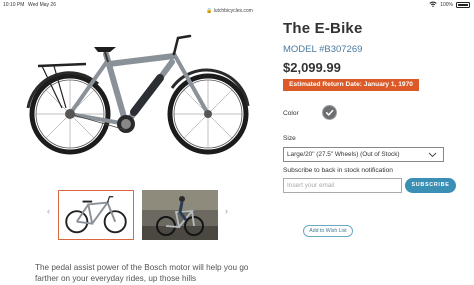 The height and width of the screenshot is (285, 474). I want to click on size-select: Large/20" (27.5" Wheels) (Out of Stock), so click(363, 154).